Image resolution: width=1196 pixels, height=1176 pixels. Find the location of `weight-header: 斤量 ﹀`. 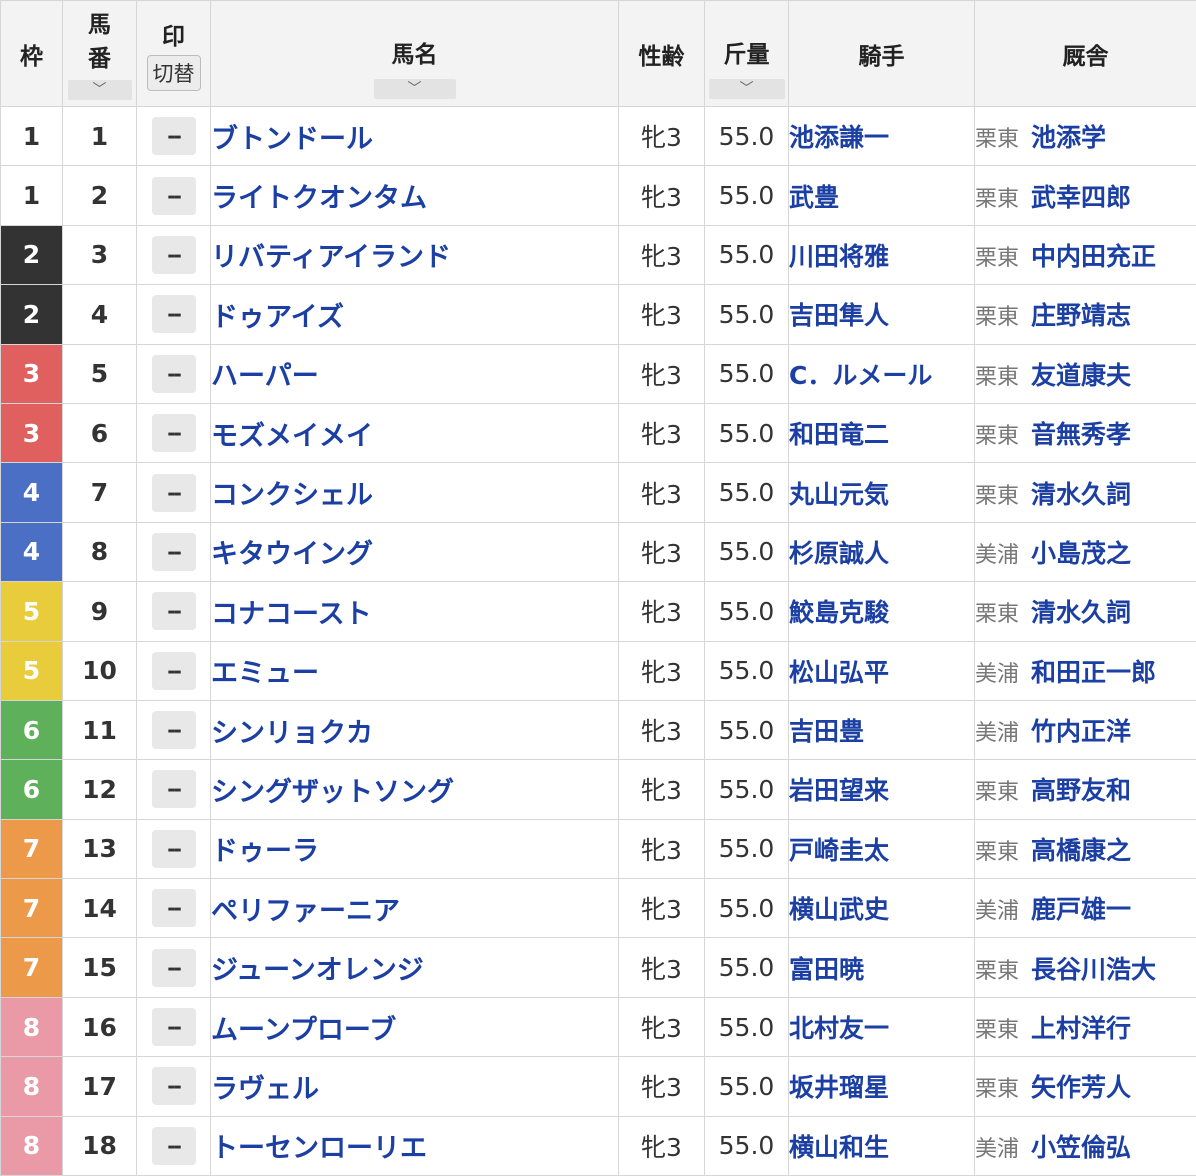

weight-header: 斤量 ﹀ is located at coordinates (747, 54).